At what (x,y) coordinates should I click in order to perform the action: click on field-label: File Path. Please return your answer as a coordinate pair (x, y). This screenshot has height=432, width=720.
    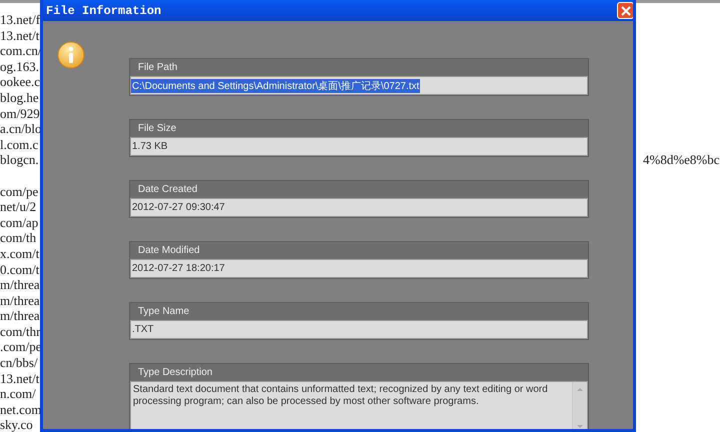
    Looking at the image, I should click on (158, 67).